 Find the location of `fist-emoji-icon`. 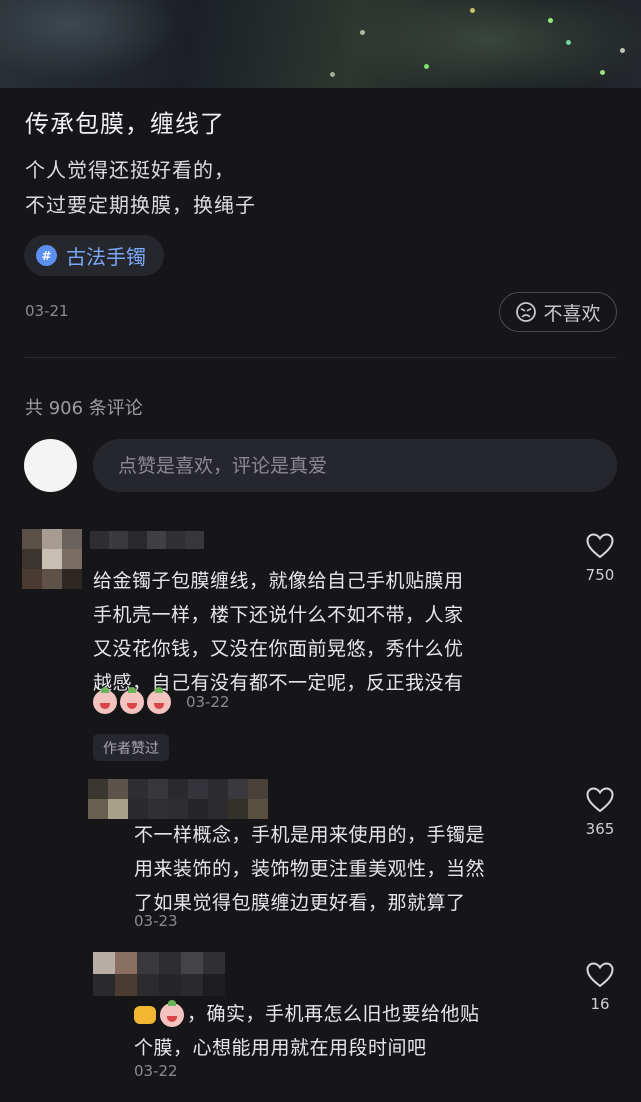

fist-emoji-icon is located at coordinates (145, 1014).